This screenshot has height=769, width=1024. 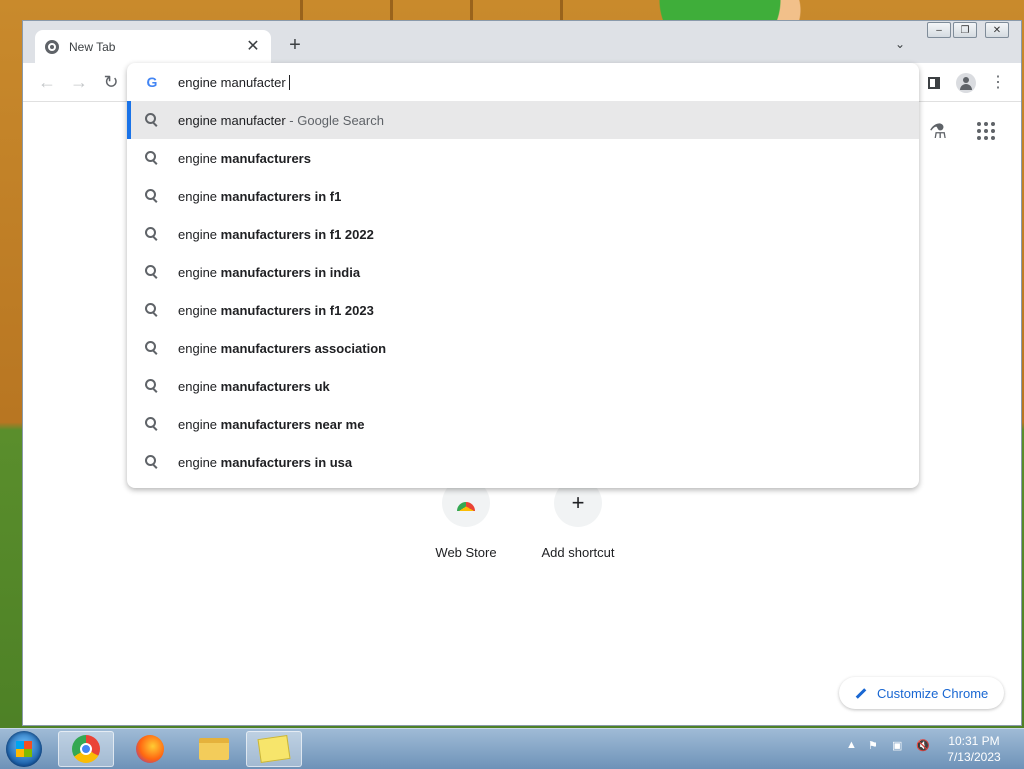 What do you see at coordinates (523, 272) in the screenshot?
I see `suggestion-row: engine manufacturers in india` at bounding box center [523, 272].